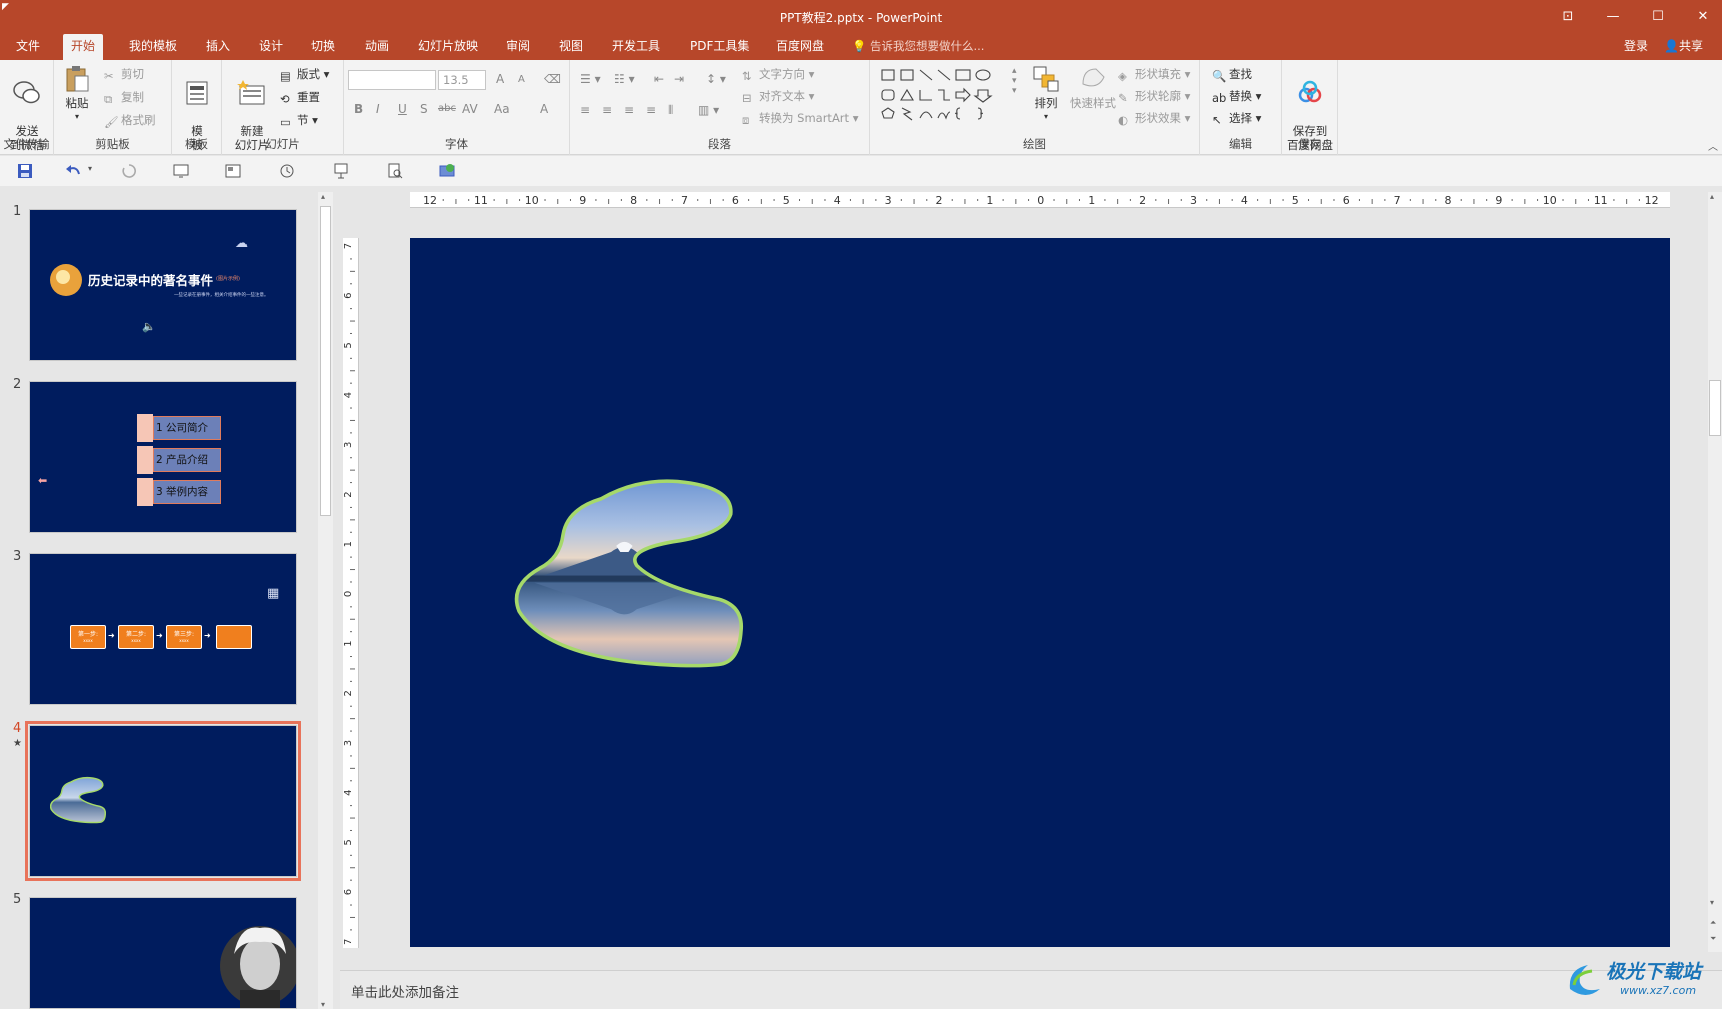 The image size is (1722, 1009). I want to click on arrange-button: 排列 ▾, so click(1046, 94).